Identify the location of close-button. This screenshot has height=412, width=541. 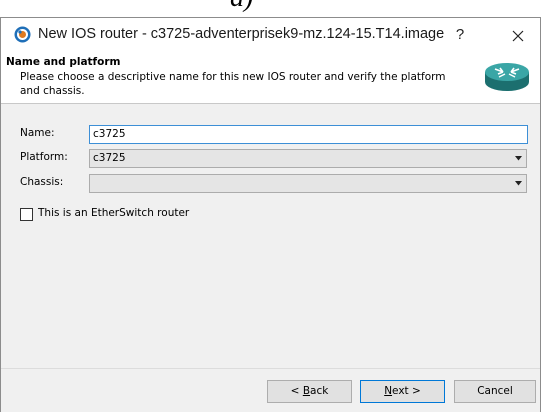
(518, 35).